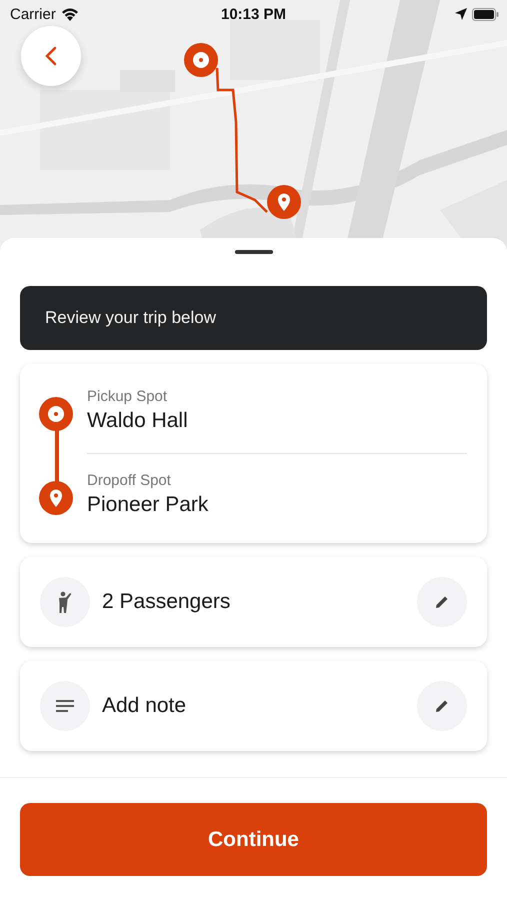 The height and width of the screenshot is (900, 507). What do you see at coordinates (167, 602) in the screenshot?
I see `option-text: 2 Passengers` at bounding box center [167, 602].